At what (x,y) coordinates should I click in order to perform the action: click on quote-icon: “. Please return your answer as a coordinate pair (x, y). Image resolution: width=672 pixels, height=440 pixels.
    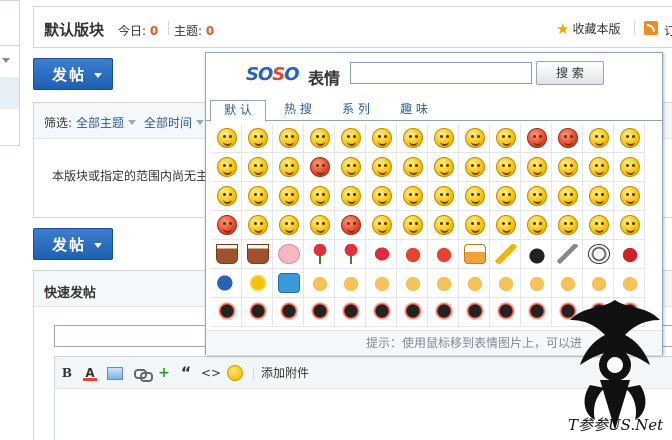
    Looking at the image, I should click on (186, 373).